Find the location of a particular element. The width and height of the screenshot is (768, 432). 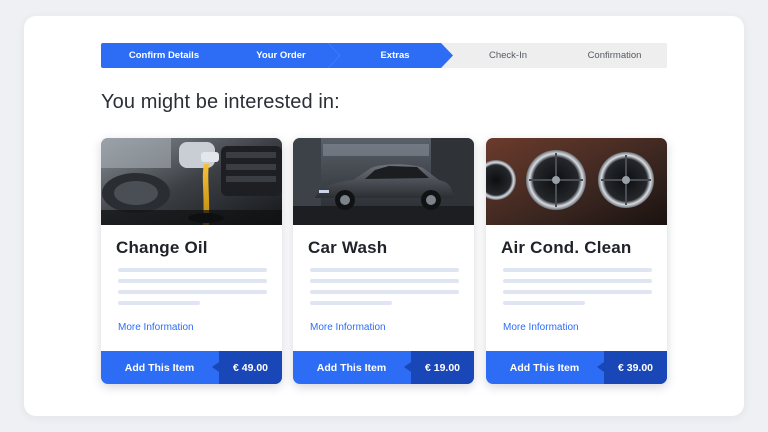

engine-oil-pour-photo is located at coordinates (191, 181).